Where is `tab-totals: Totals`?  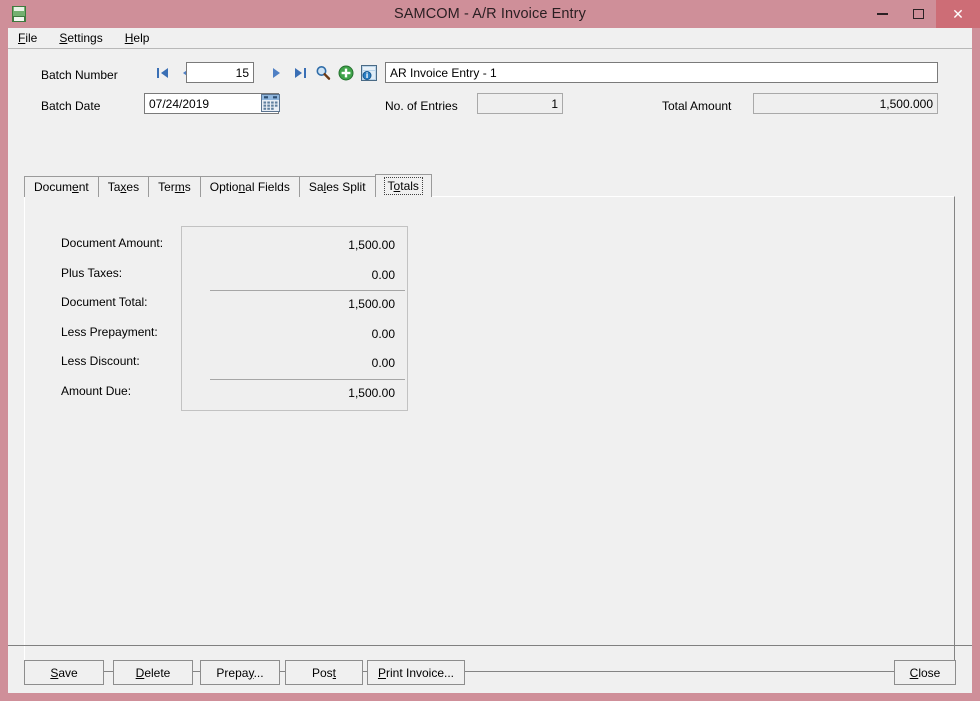 tab-totals: Totals is located at coordinates (403, 185).